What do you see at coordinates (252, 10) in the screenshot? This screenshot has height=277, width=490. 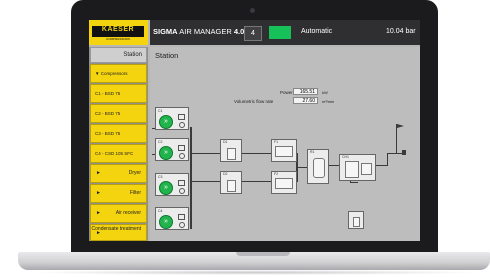 I see `camera-icon` at bounding box center [252, 10].